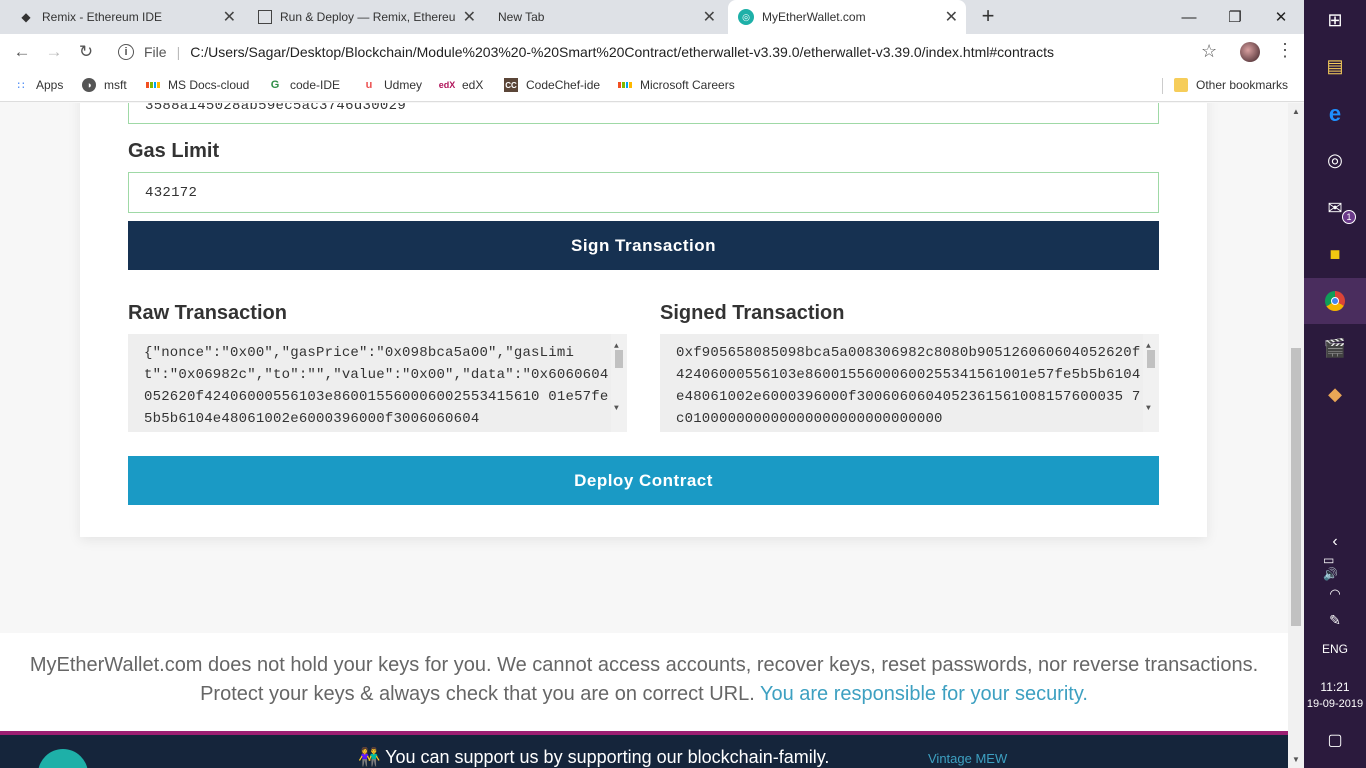 This screenshot has height=768, width=1366. What do you see at coordinates (1335, 20) in the screenshot?
I see `windows-start-icon: ⊞` at bounding box center [1335, 20].